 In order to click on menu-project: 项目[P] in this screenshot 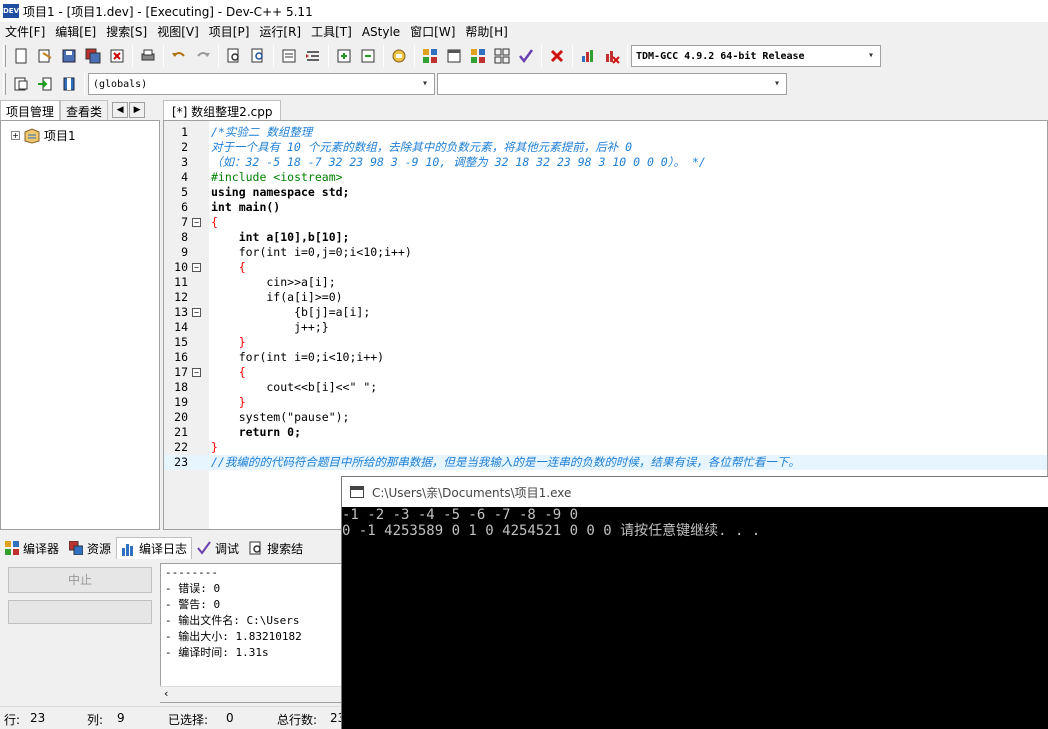, I will do `click(229, 32)`.